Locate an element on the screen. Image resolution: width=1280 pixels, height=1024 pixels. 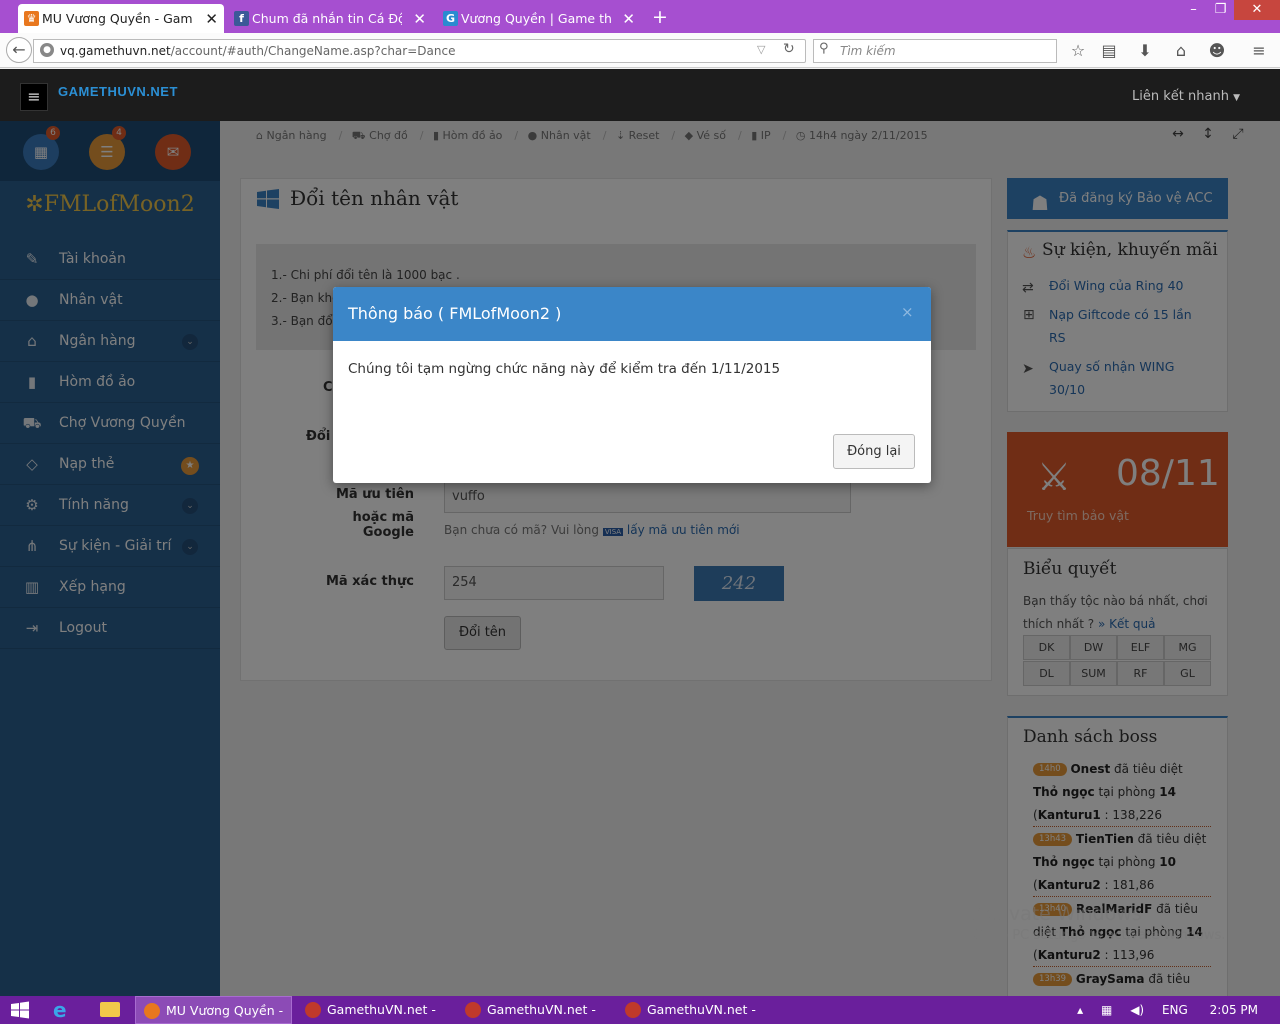
globe-icon: ● is located at coordinates (47, 50).